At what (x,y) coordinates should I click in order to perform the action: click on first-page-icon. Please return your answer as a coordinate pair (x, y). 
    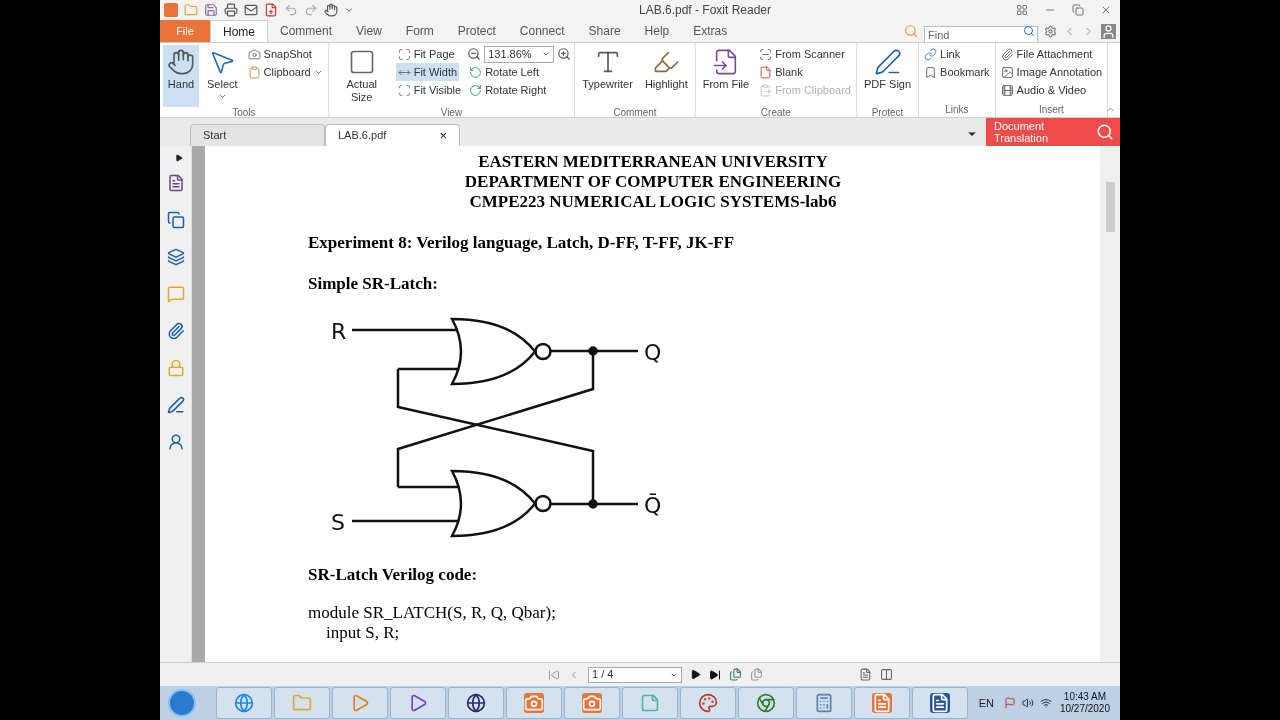
    Looking at the image, I should click on (554, 674).